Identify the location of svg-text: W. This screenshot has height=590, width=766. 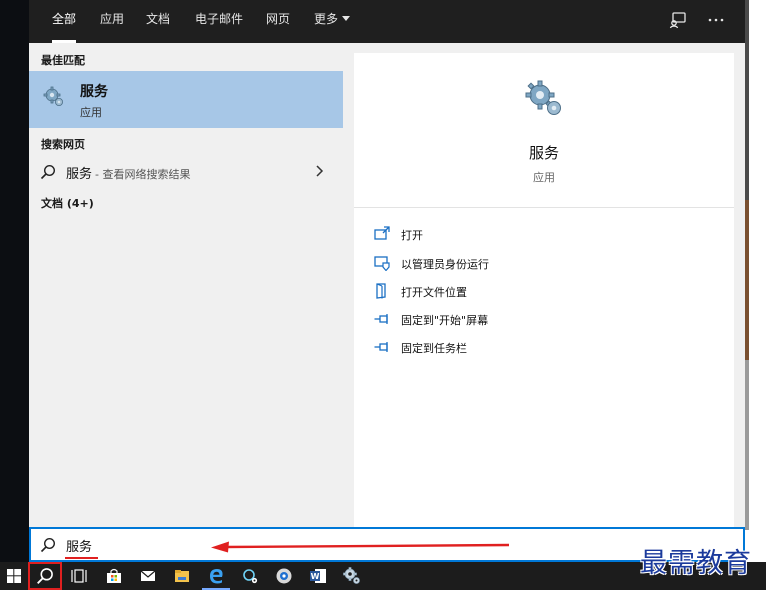
(315, 576).